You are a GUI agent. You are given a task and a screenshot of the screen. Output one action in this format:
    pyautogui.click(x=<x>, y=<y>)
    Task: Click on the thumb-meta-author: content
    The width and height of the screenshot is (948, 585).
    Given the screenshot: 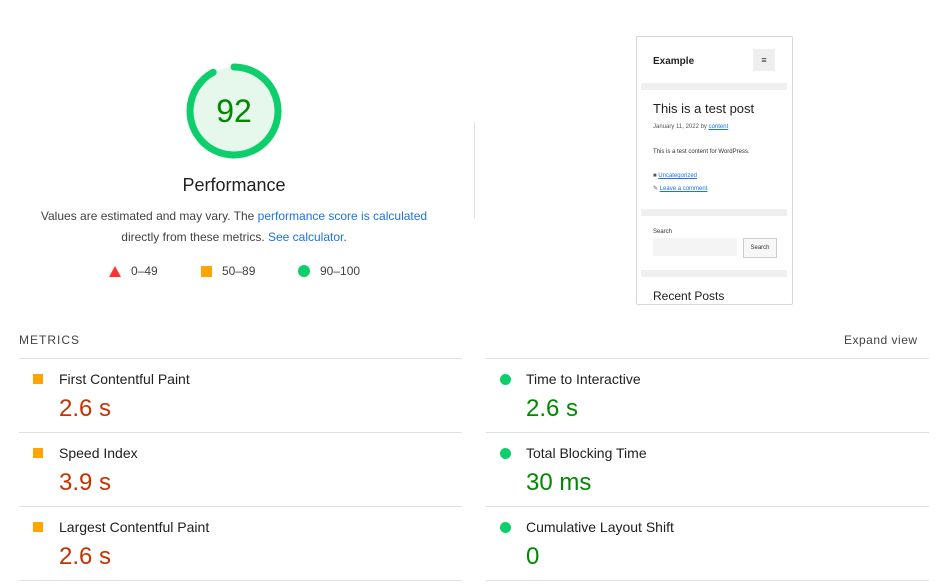 What is the action you would take?
    pyautogui.click(x=718, y=127)
    